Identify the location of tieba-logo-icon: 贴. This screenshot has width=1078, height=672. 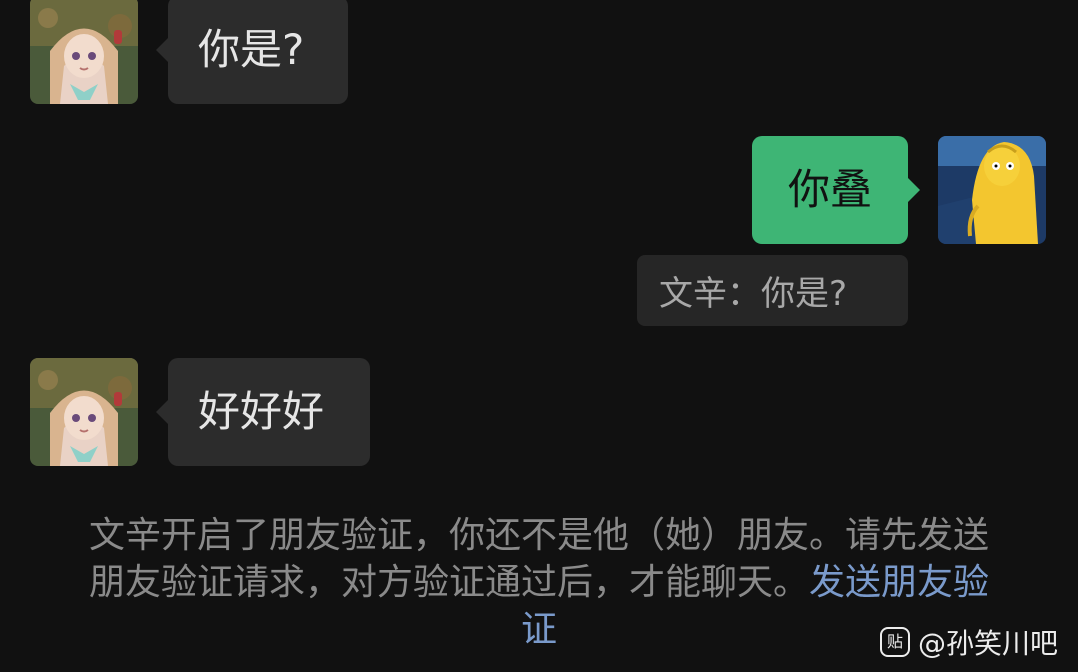
(895, 642).